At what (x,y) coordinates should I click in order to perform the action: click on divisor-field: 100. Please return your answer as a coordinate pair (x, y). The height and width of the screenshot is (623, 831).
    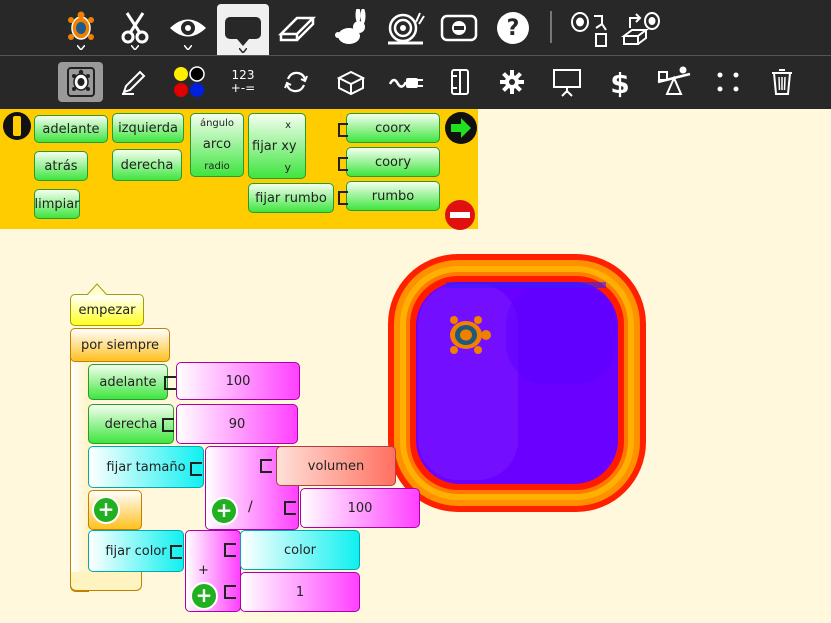
    Looking at the image, I should click on (360, 508).